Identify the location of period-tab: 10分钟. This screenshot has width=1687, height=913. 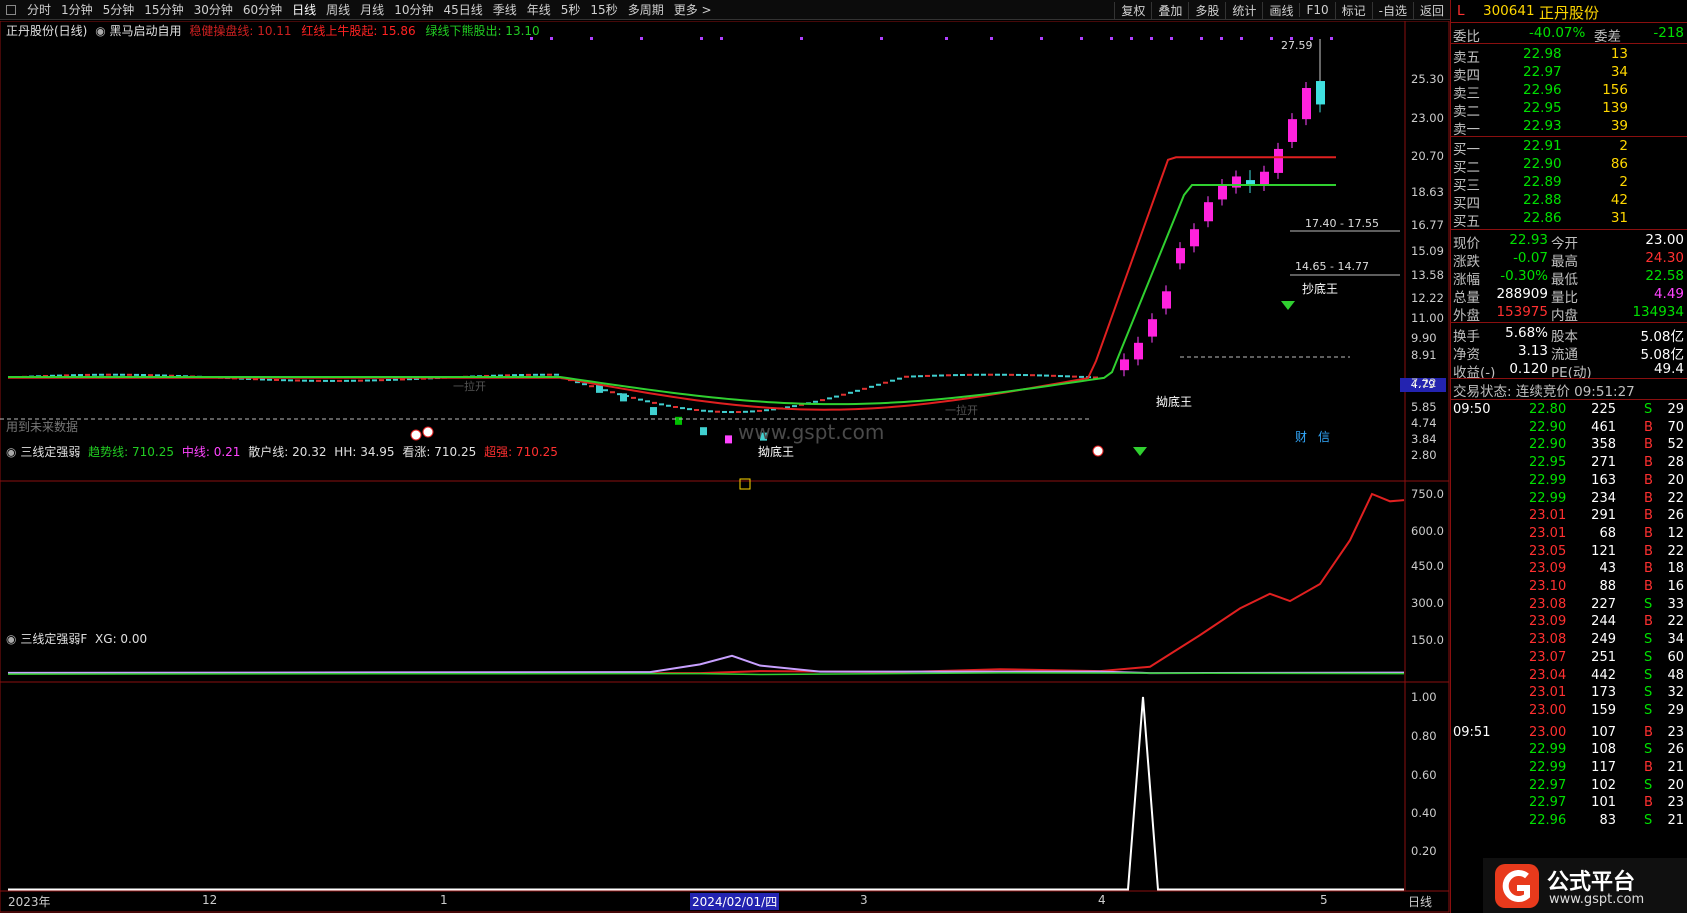
(413, 9).